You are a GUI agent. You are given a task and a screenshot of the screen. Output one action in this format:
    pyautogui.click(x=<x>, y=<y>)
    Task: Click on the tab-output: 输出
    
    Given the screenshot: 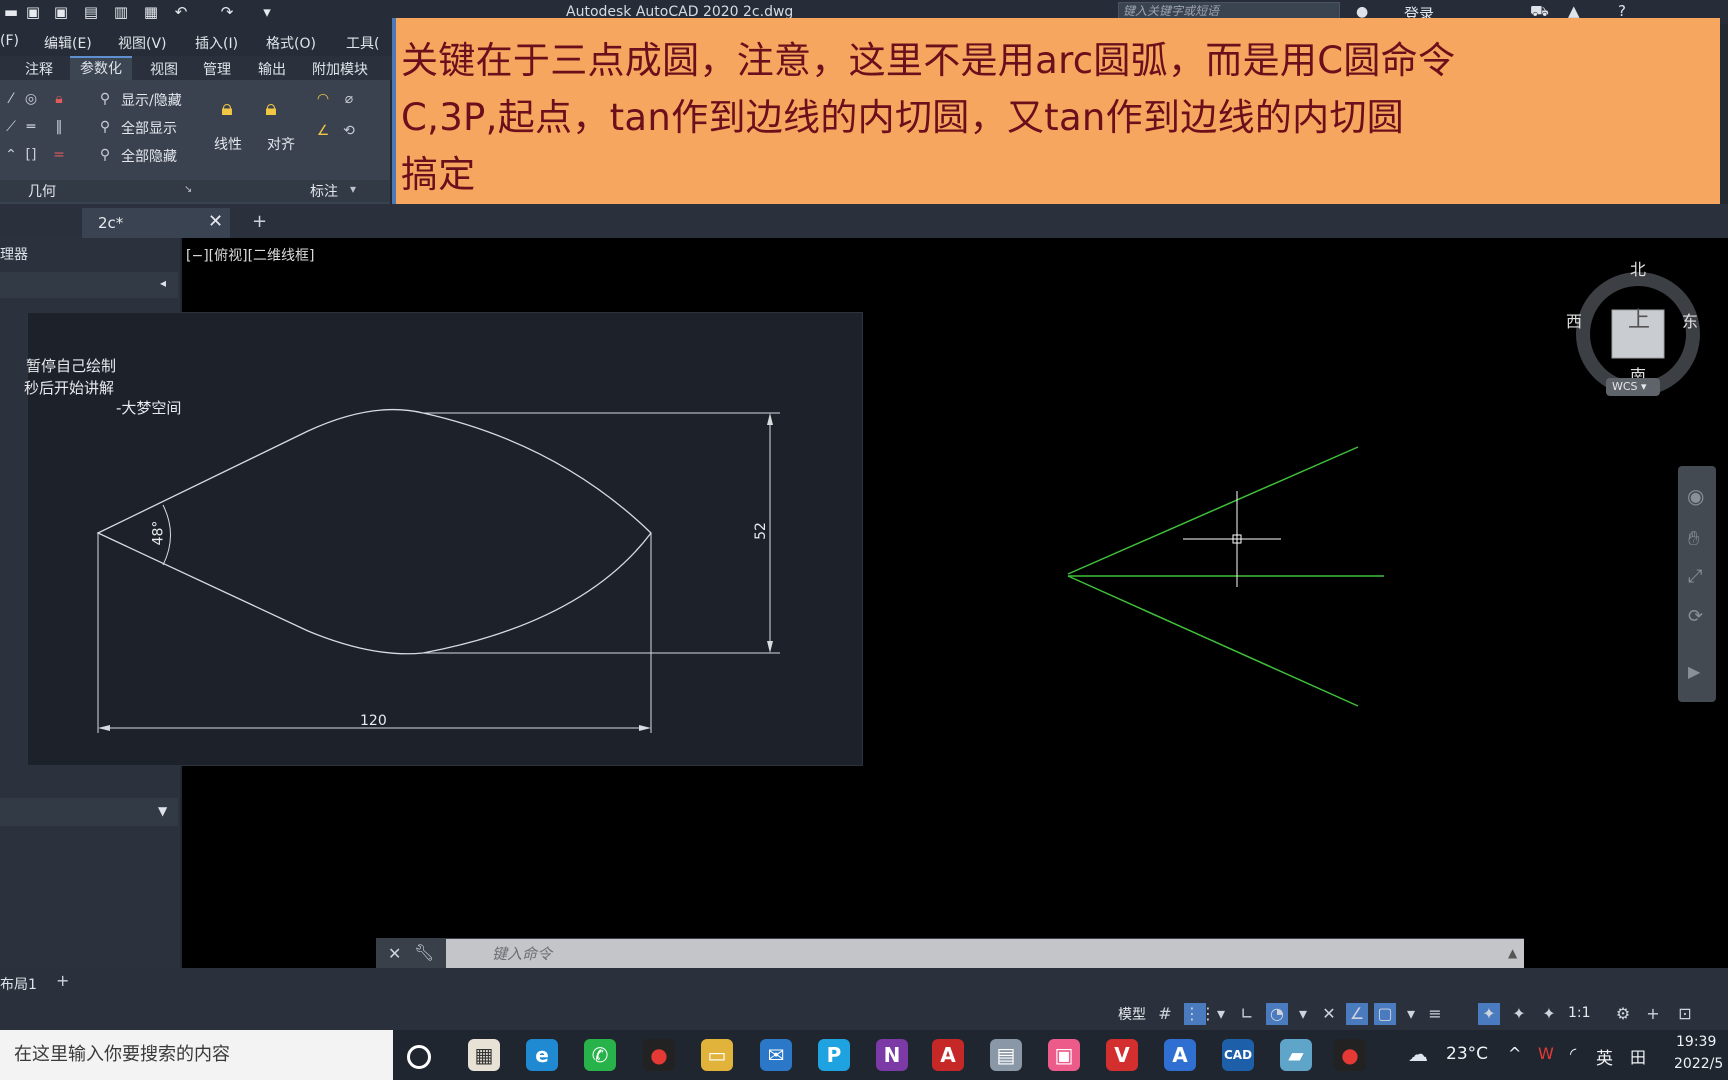 What is the action you would take?
    pyautogui.click(x=272, y=69)
    